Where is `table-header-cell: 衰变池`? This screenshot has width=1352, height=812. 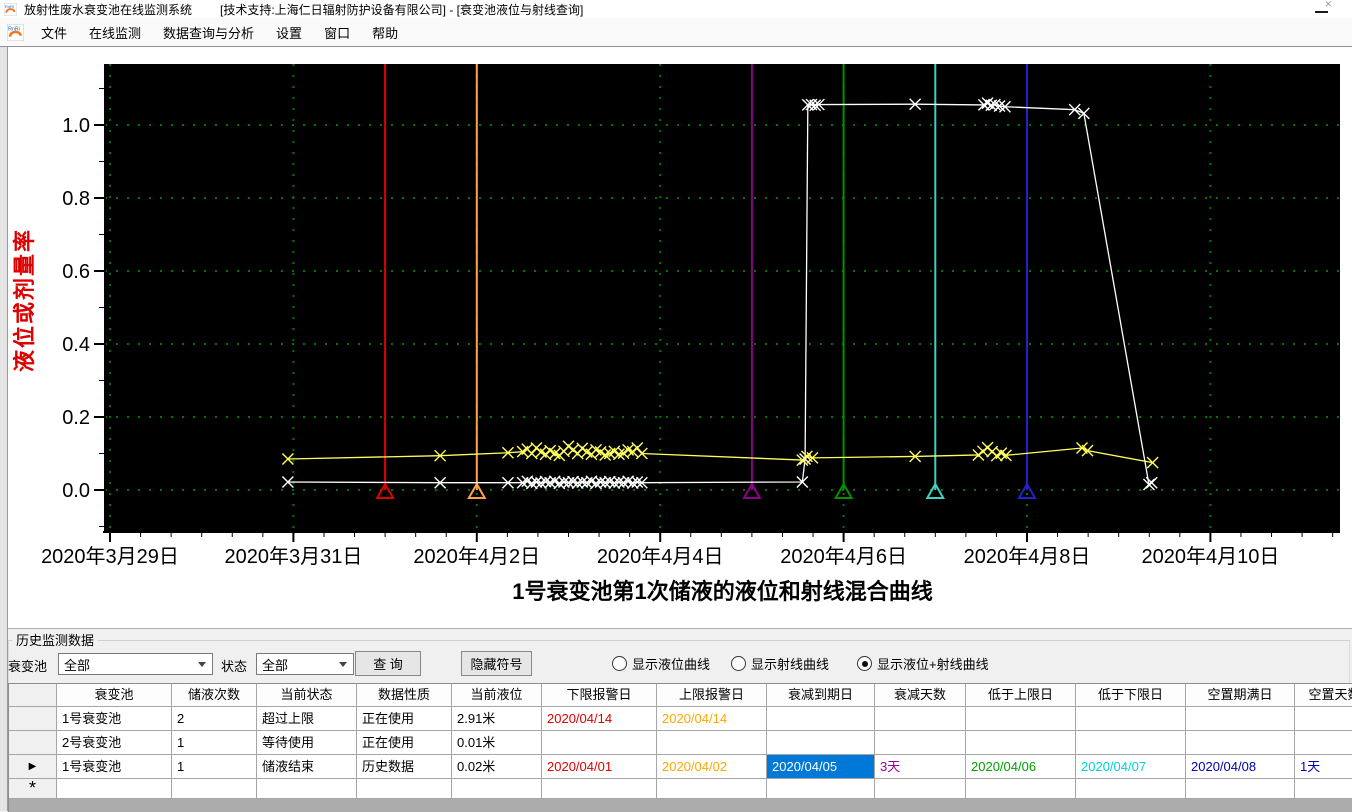 table-header-cell: 衰变池 is located at coordinates (114, 695).